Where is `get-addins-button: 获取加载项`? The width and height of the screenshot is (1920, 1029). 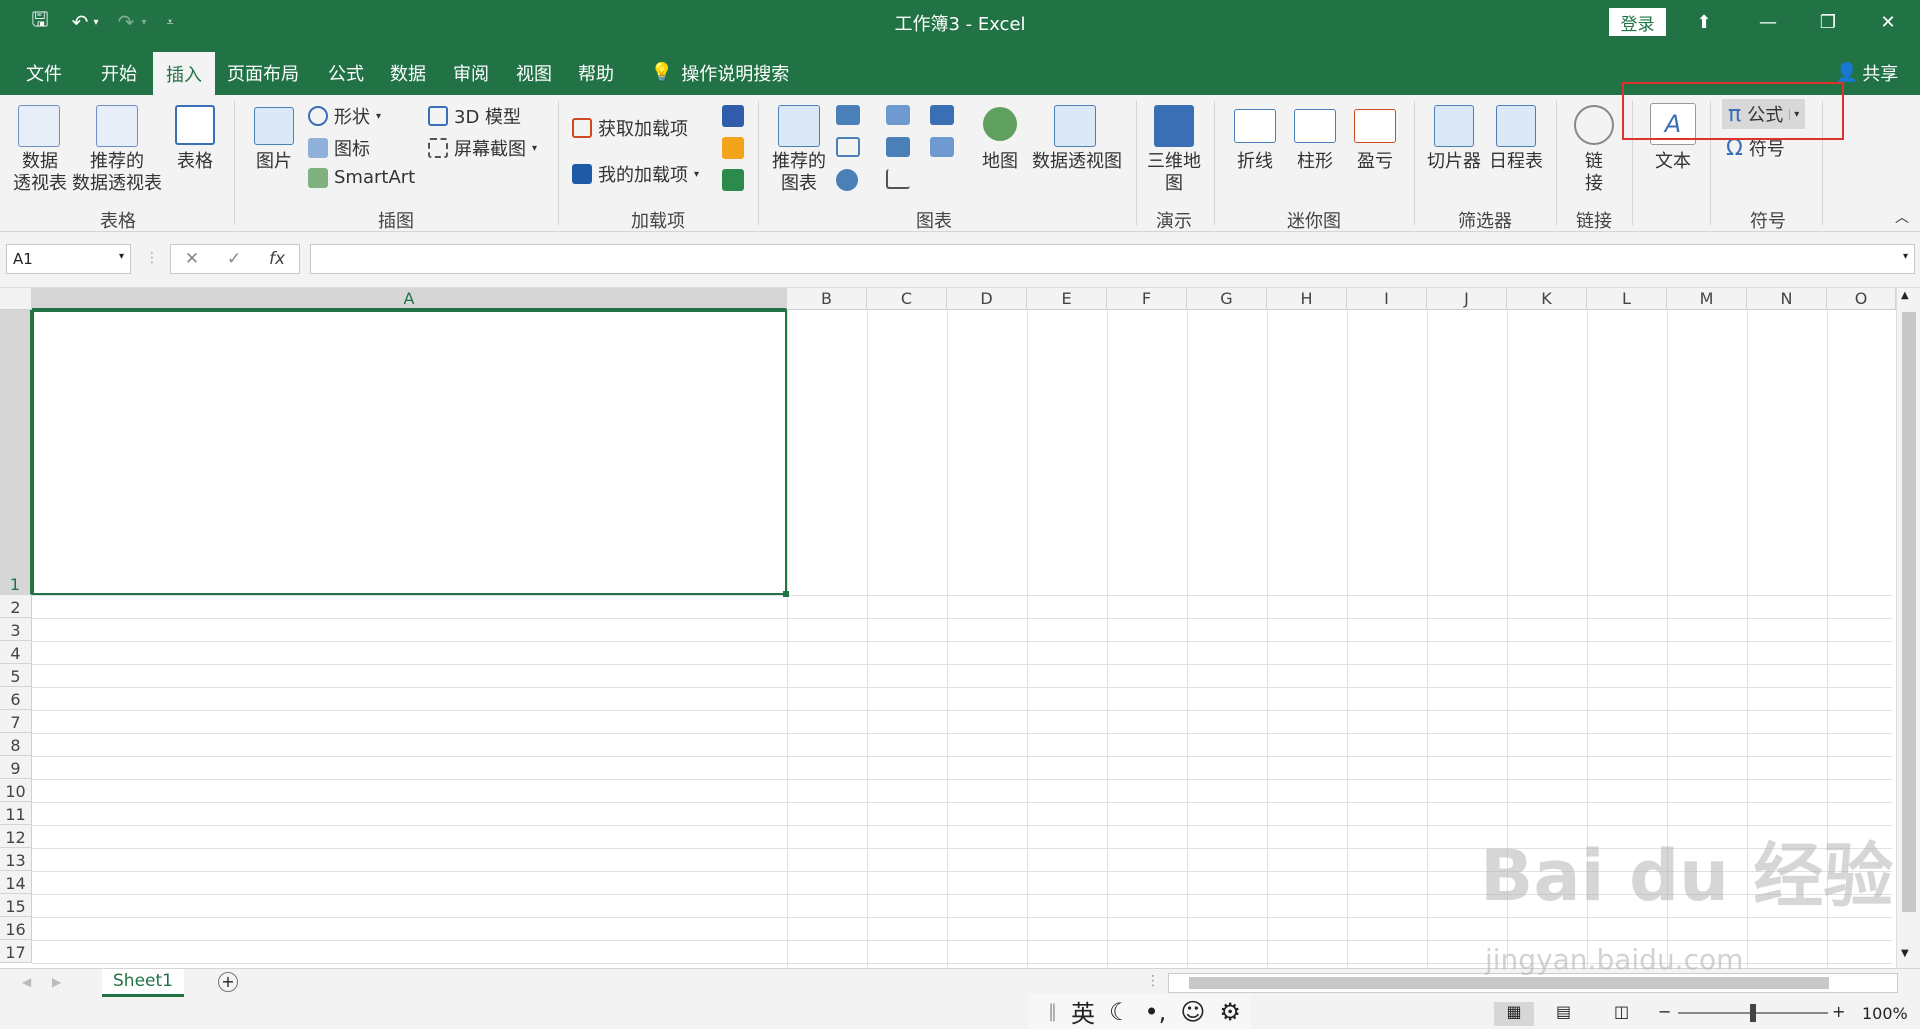
get-addins-button: 获取加载项 is located at coordinates (630, 128).